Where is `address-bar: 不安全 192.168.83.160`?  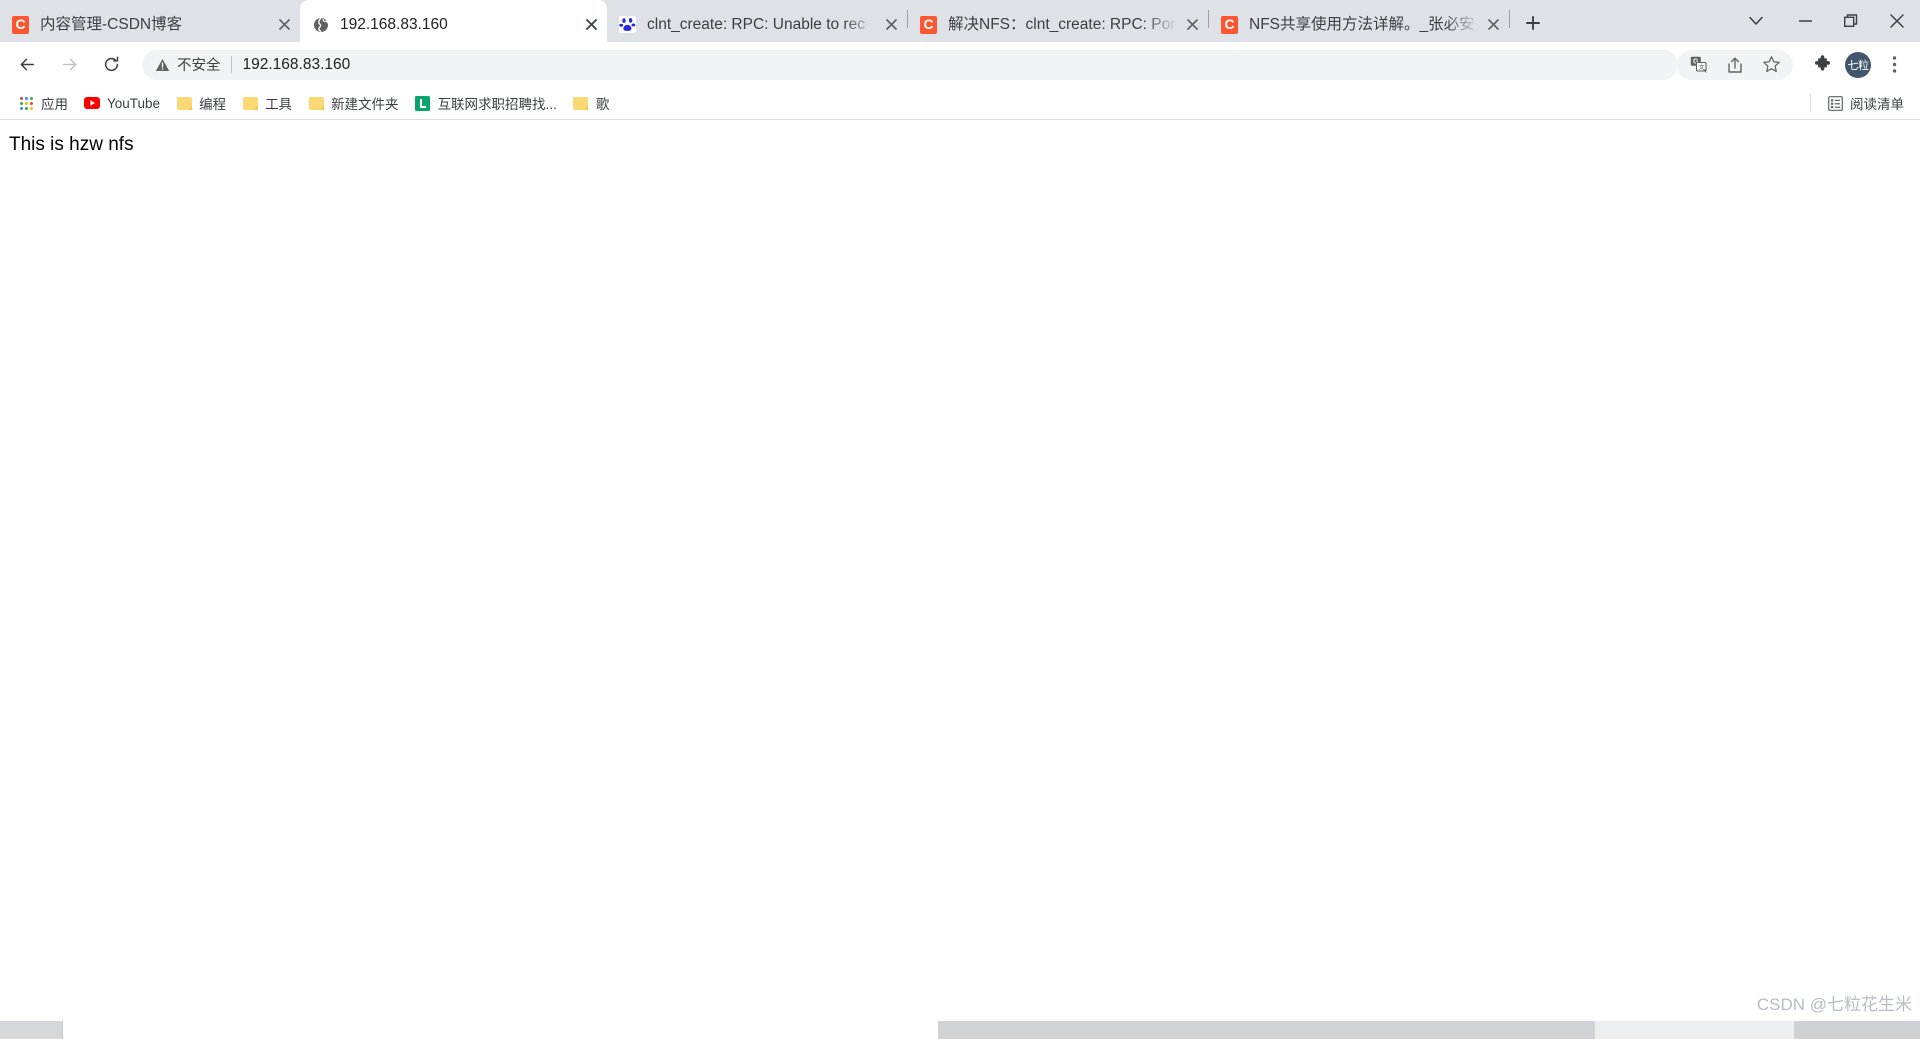
address-bar: 不安全 192.168.83.160 is located at coordinates (910, 64).